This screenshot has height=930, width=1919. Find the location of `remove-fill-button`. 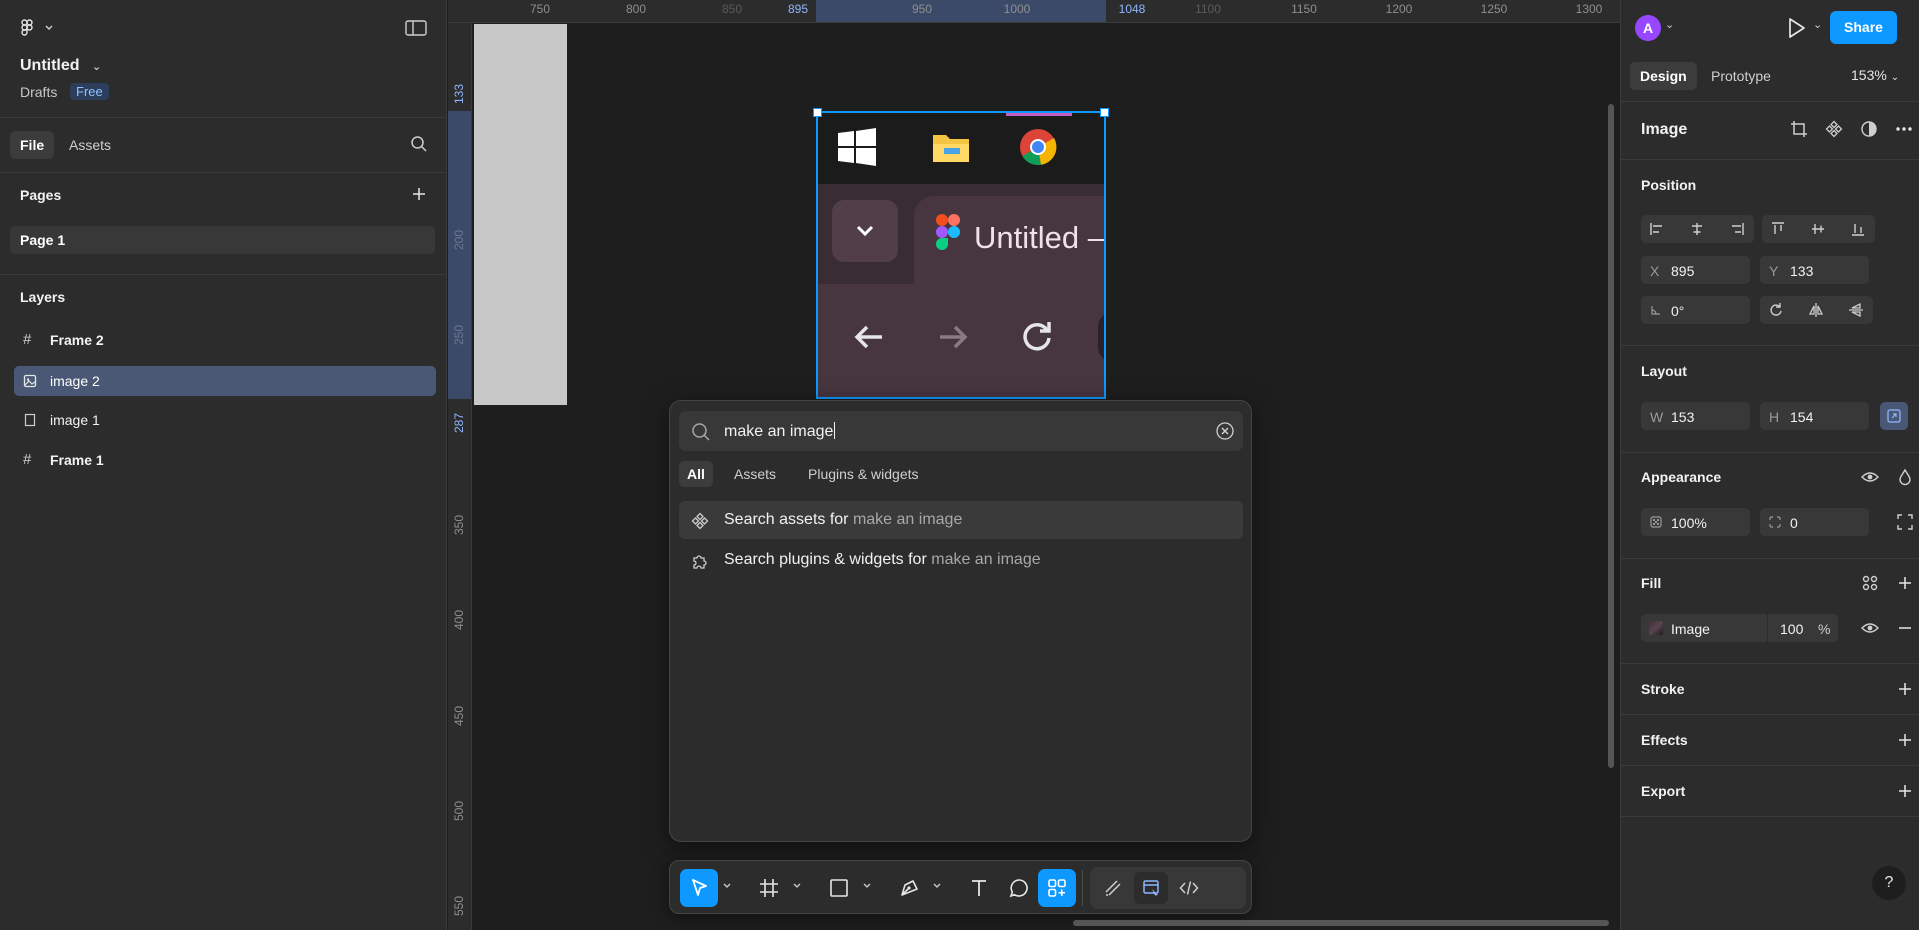

remove-fill-button is located at coordinates (1905, 628).